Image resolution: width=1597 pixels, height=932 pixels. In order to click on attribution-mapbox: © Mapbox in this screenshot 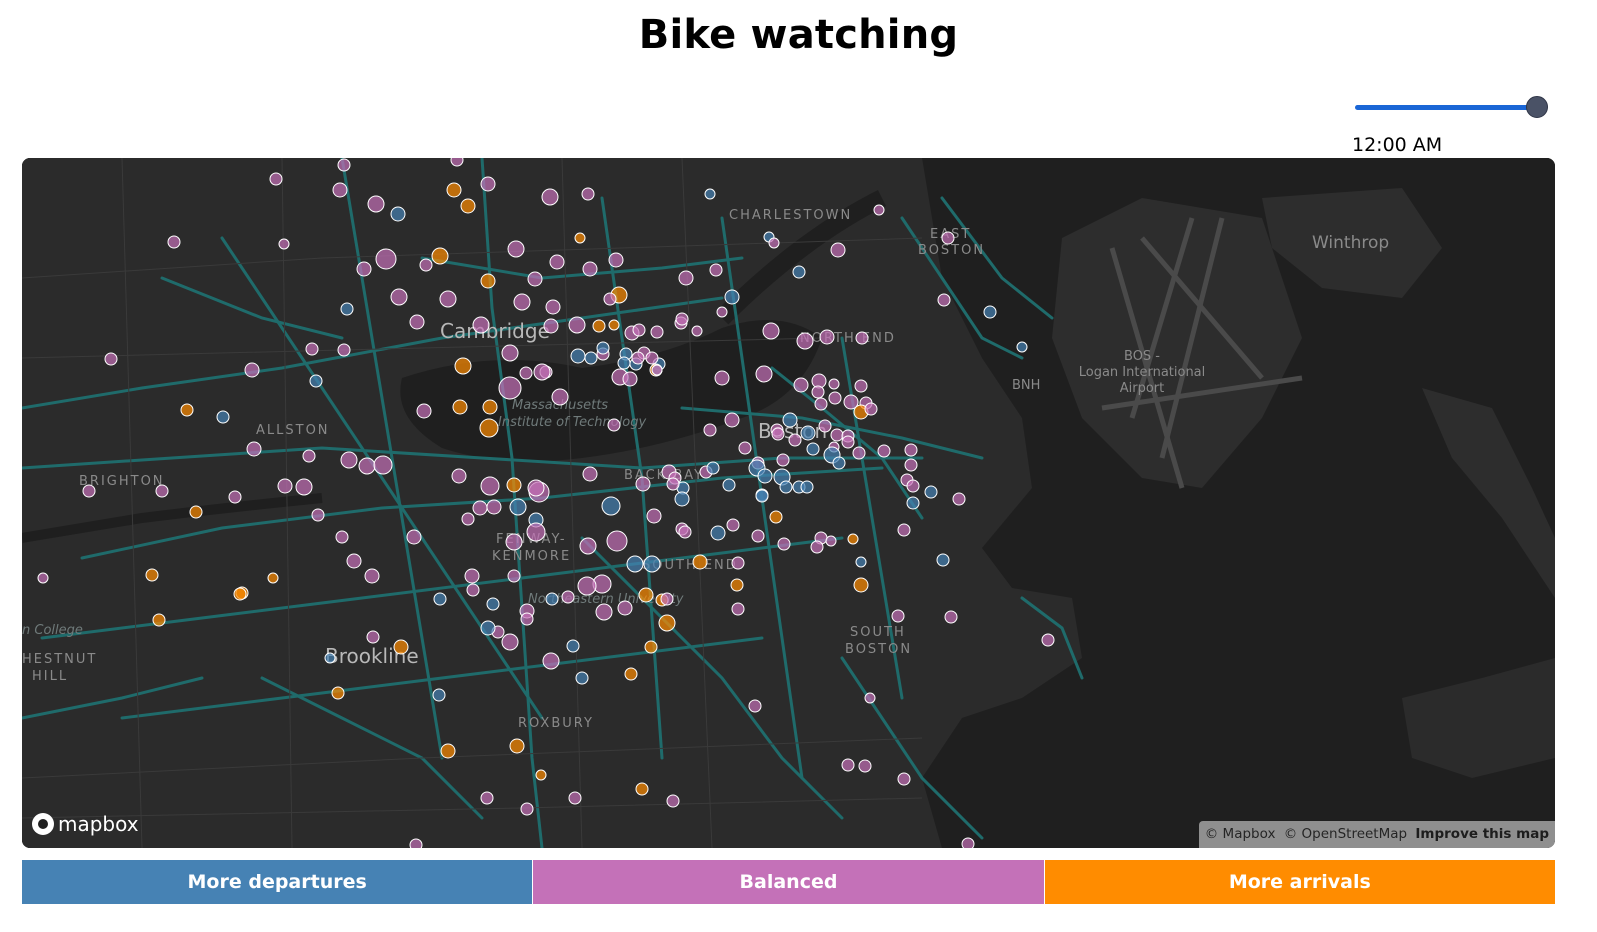, I will do `click(1240, 834)`.